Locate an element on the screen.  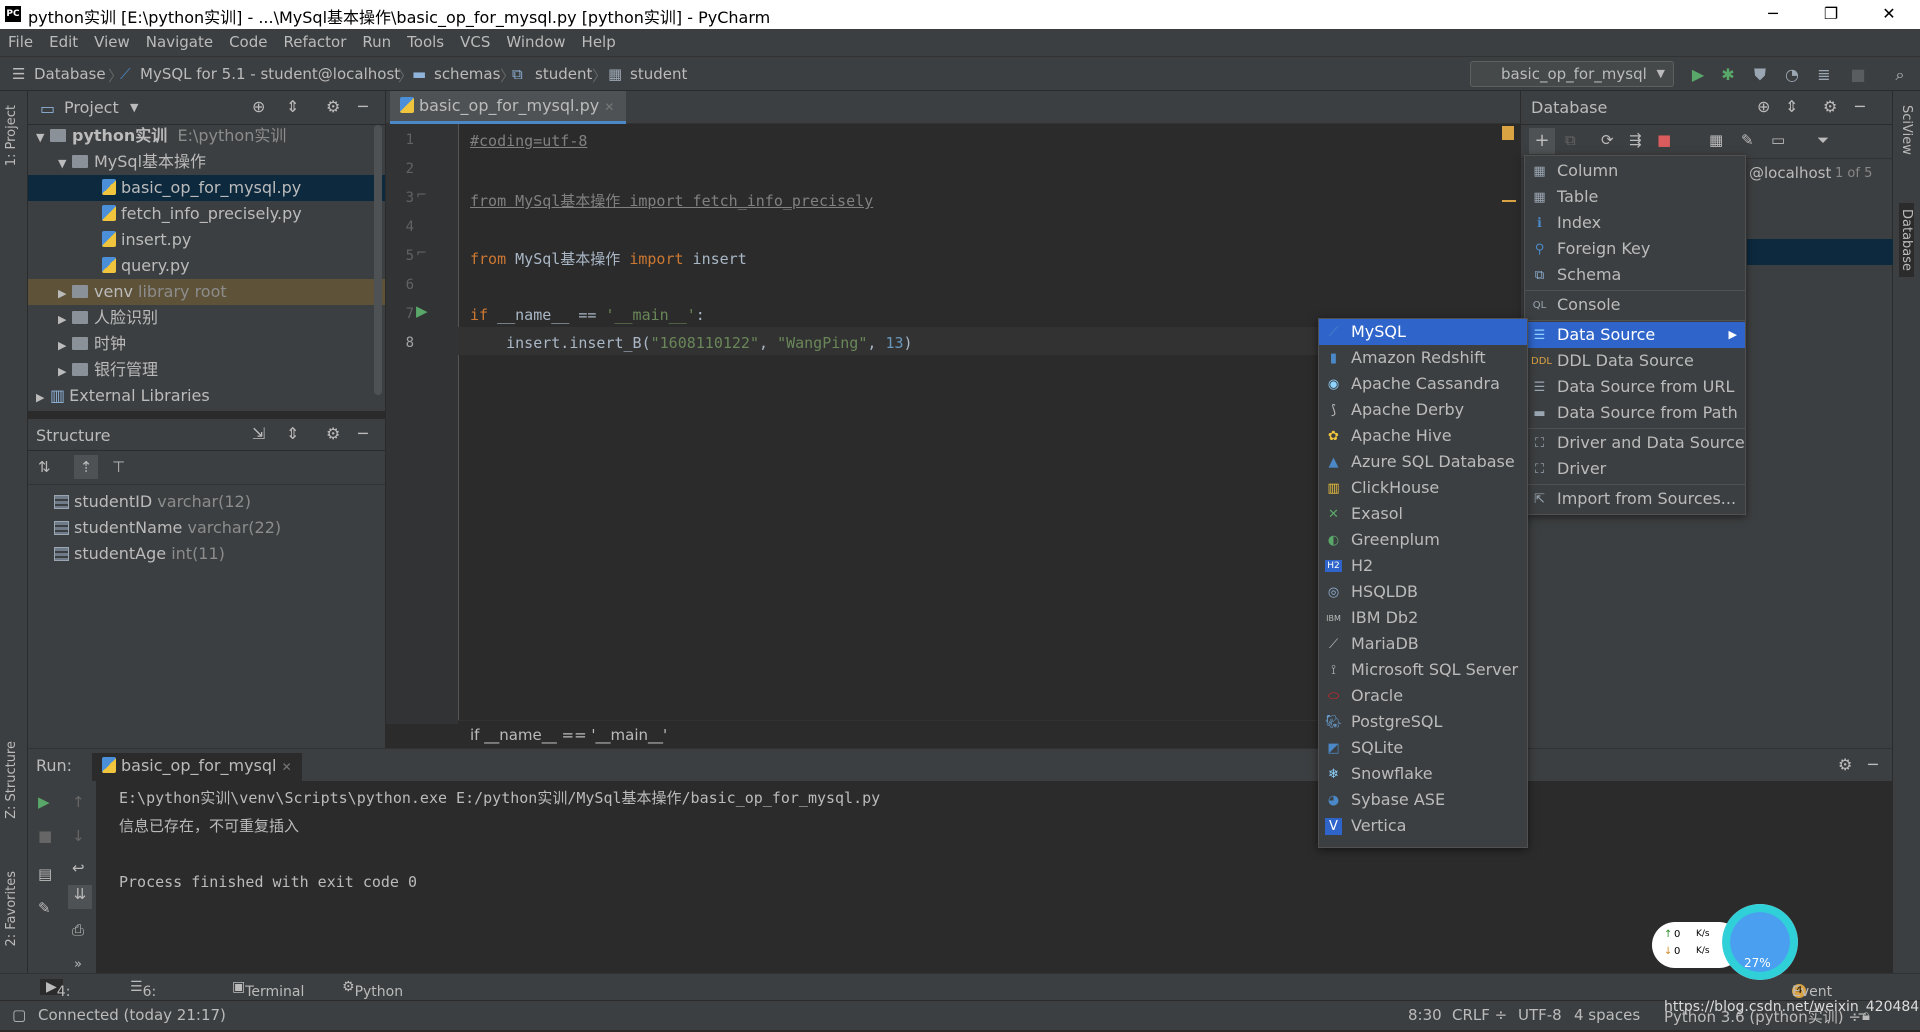
lock-icon: 🔒︎ is located at coordinates (1866, 1015).